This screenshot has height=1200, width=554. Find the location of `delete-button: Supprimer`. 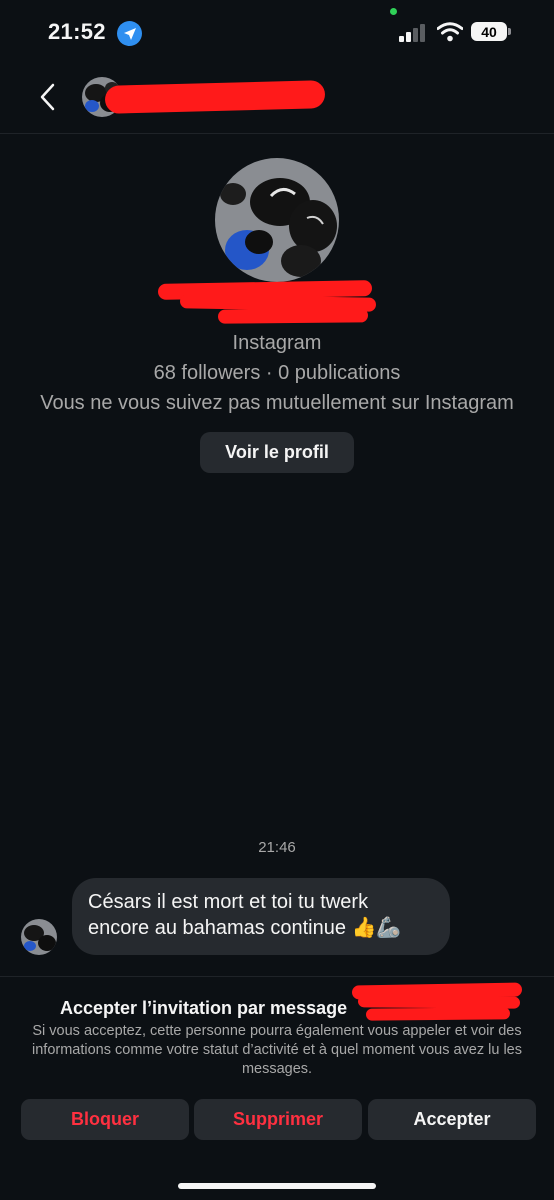

delete-button: Supprimer is located at coordinates (278, 1119).